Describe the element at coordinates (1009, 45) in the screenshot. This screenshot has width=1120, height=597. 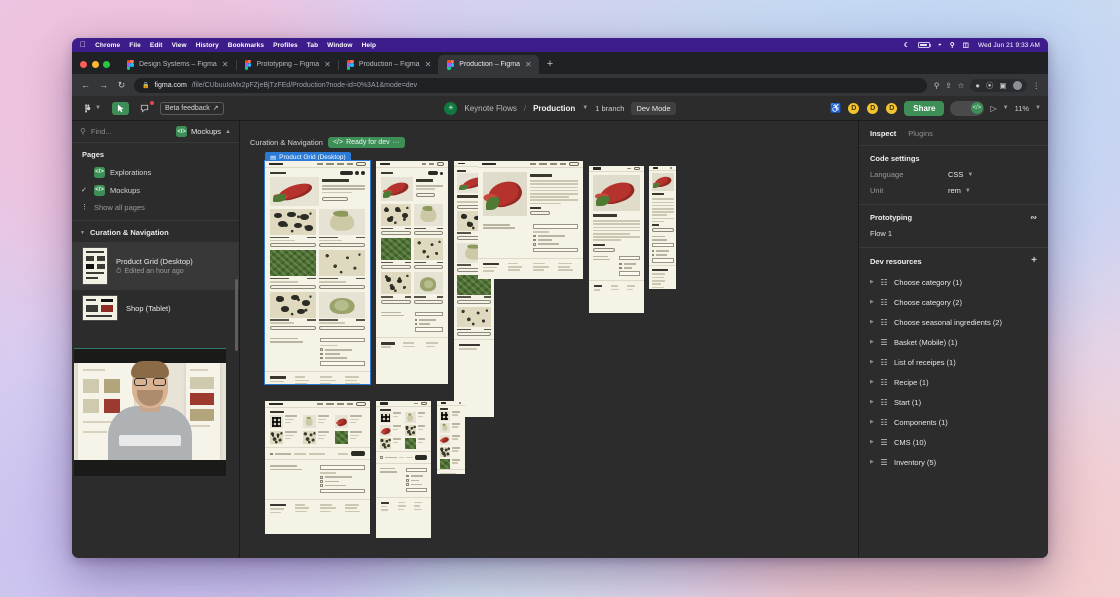
I see `menubar-clock: Wed Jun 21 9:33 AM` at that location.